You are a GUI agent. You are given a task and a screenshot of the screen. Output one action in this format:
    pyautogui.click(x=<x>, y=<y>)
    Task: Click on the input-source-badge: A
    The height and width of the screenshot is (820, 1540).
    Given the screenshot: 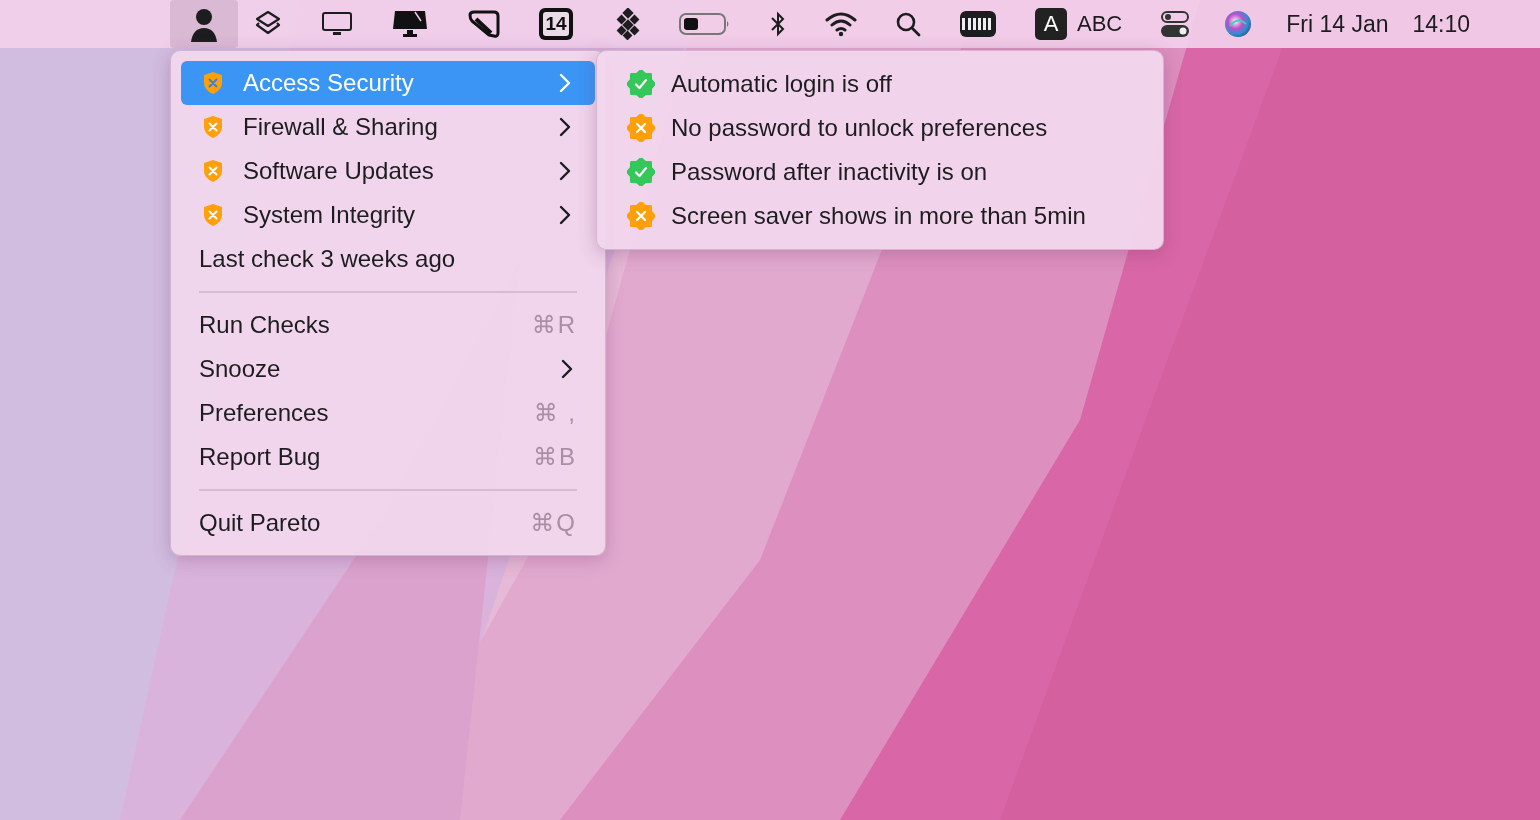 What is the action you would take?
    pyautogui.click(x=1051, y=24)
    